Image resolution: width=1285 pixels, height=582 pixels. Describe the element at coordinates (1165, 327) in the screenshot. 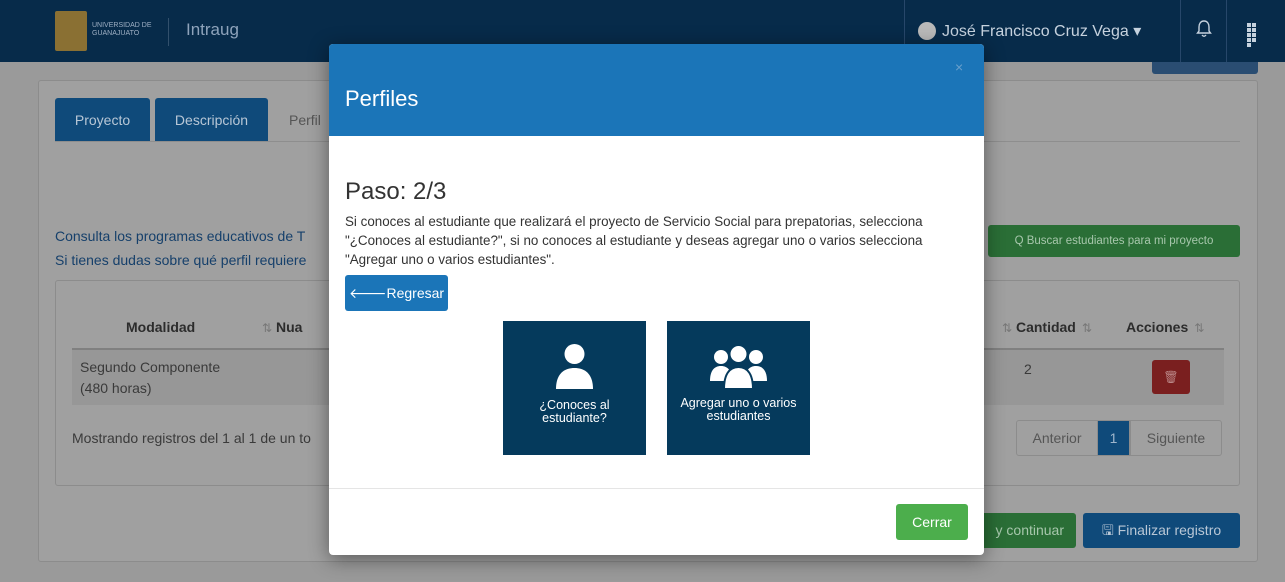

I see `column-header-acciones: Acciones ⇅` at that location.